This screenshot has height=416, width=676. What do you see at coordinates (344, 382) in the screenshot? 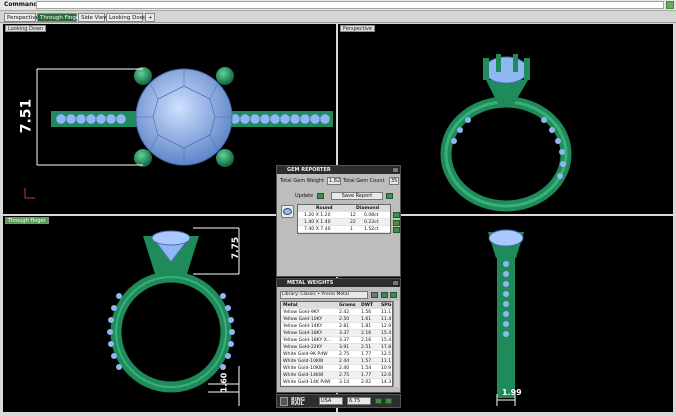
I see `grams: 3.14` at bounding box center [344, 382].